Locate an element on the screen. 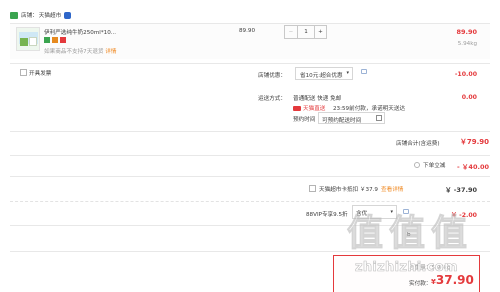 The width and height of the screenshot is (500, 292). quantity-plus-button: + is located at coordinates (320, 32).